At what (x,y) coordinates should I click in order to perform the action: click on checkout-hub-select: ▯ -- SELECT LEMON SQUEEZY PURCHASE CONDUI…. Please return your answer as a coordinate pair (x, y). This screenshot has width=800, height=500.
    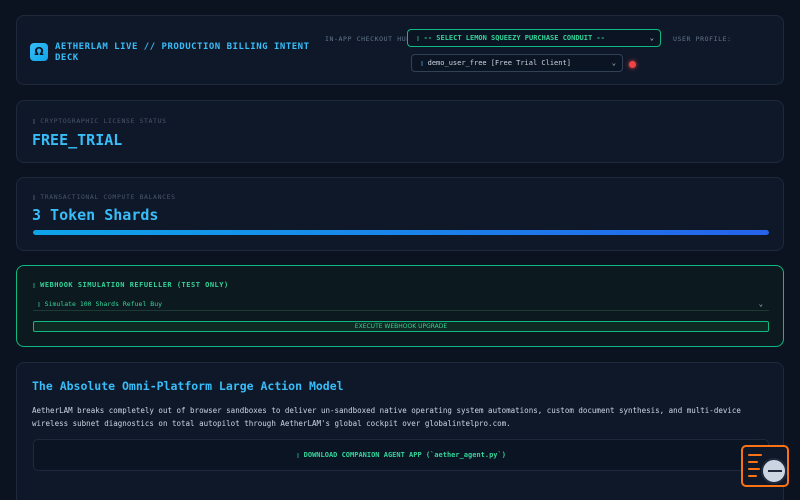
    Looking at the image, I should click on (534, 38).